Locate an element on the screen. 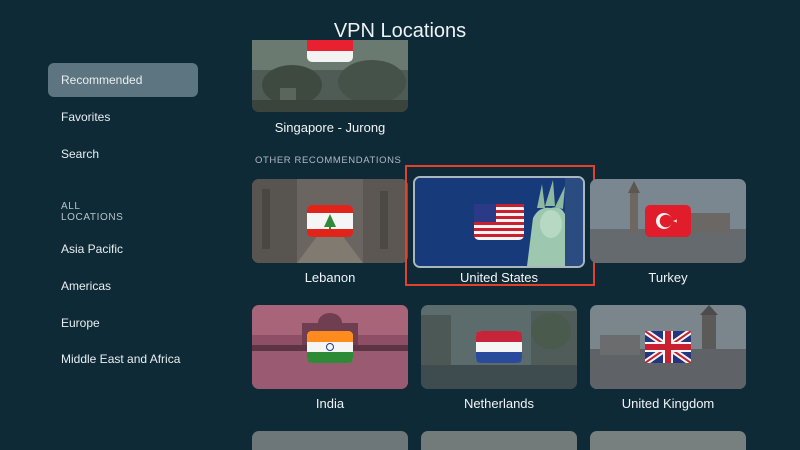 The width and height of the screenshot is (800, 450). sidebar-item-search: Search is located at coordinates (123, 154).